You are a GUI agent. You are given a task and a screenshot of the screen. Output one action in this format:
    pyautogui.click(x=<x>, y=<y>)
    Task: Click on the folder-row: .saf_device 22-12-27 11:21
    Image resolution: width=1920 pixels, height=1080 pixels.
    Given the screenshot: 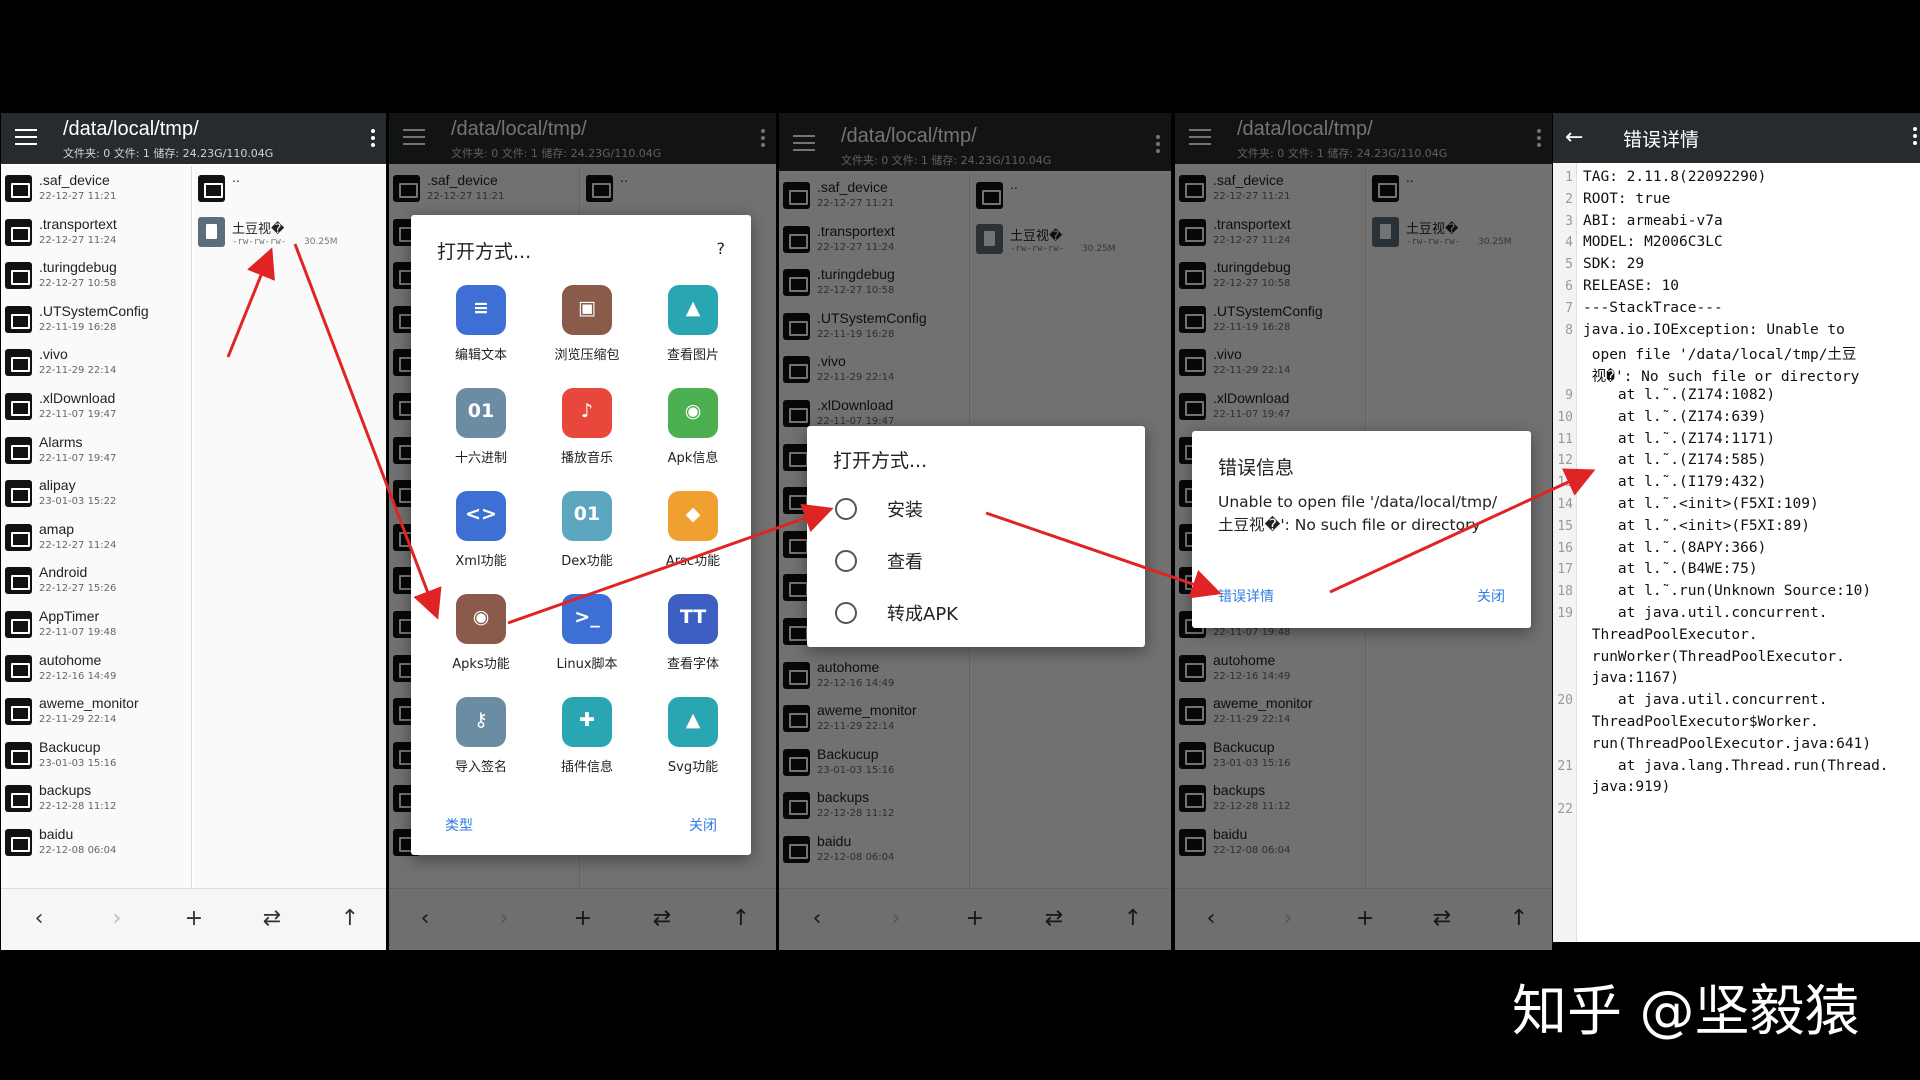 What is the action you would take?
    pyautogui.click(x=96, y=188)
    